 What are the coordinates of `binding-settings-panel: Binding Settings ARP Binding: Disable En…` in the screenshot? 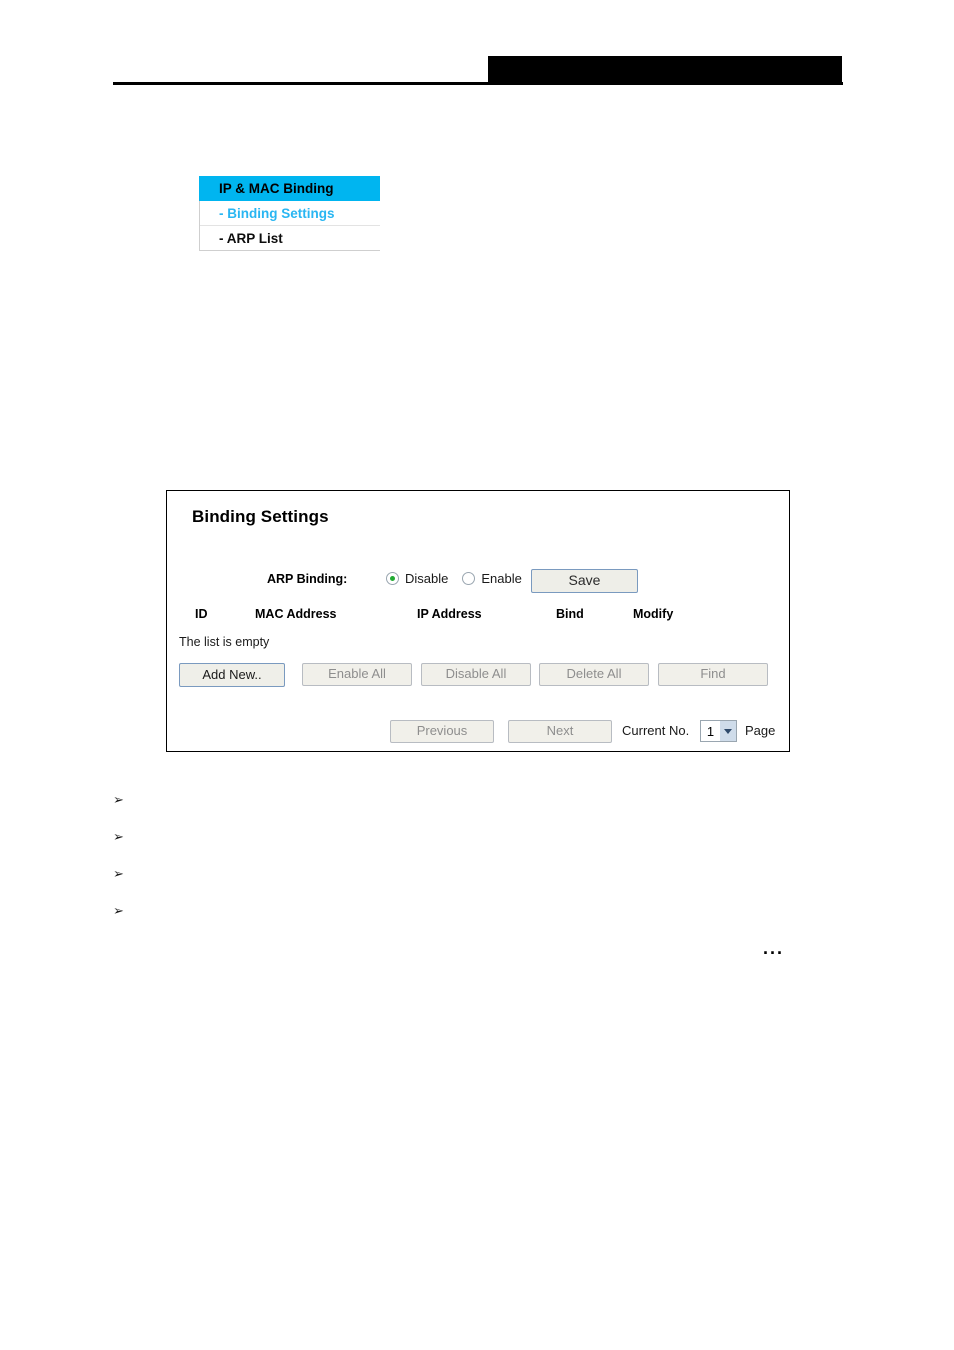 It's located at (478, 621).